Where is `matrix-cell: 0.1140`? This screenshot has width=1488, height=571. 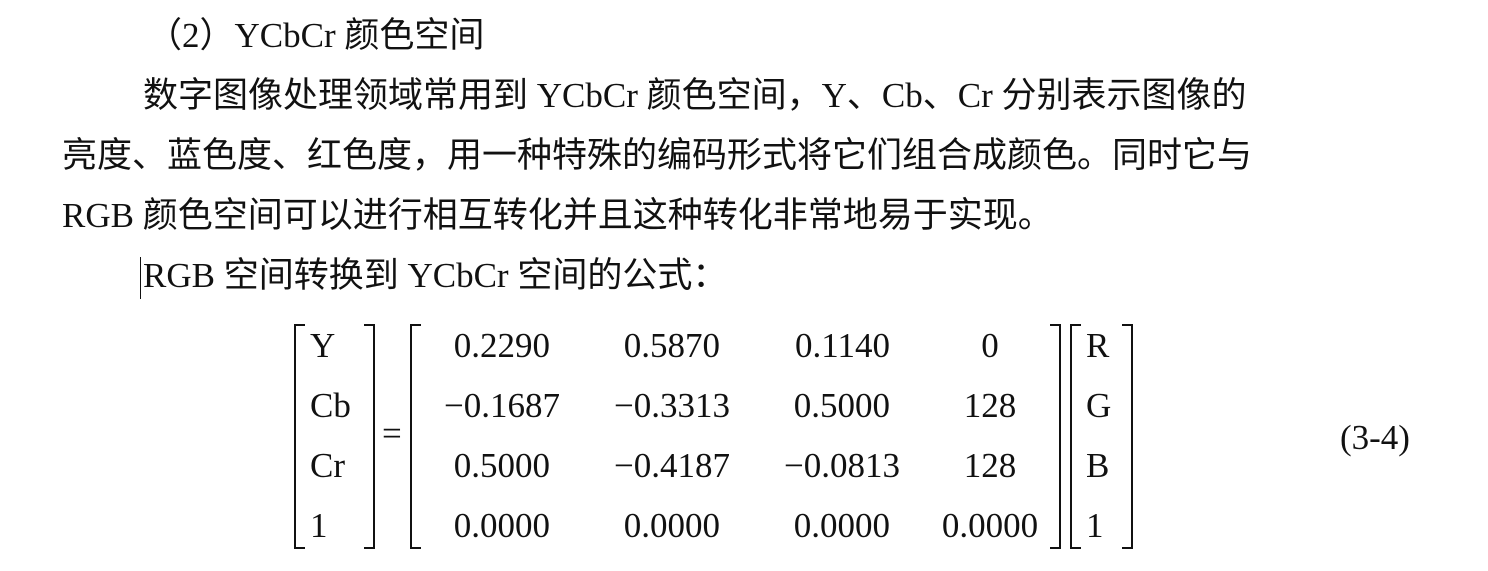 matrix-cell: 0.1140 is located at coordinates (842, 345).